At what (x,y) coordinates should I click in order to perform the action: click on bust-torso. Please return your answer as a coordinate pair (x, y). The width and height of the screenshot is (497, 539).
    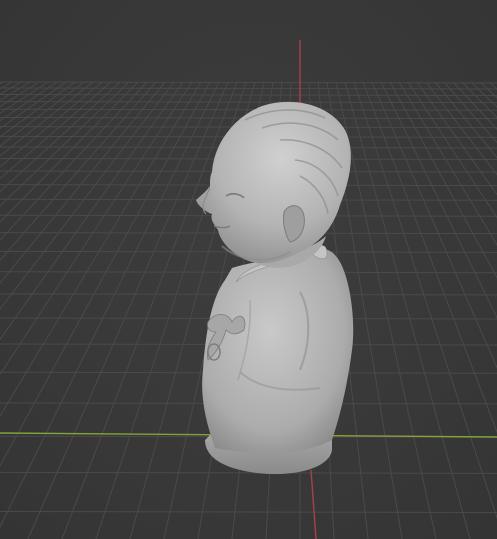
    Looking at the image, I should click on (278, 351).